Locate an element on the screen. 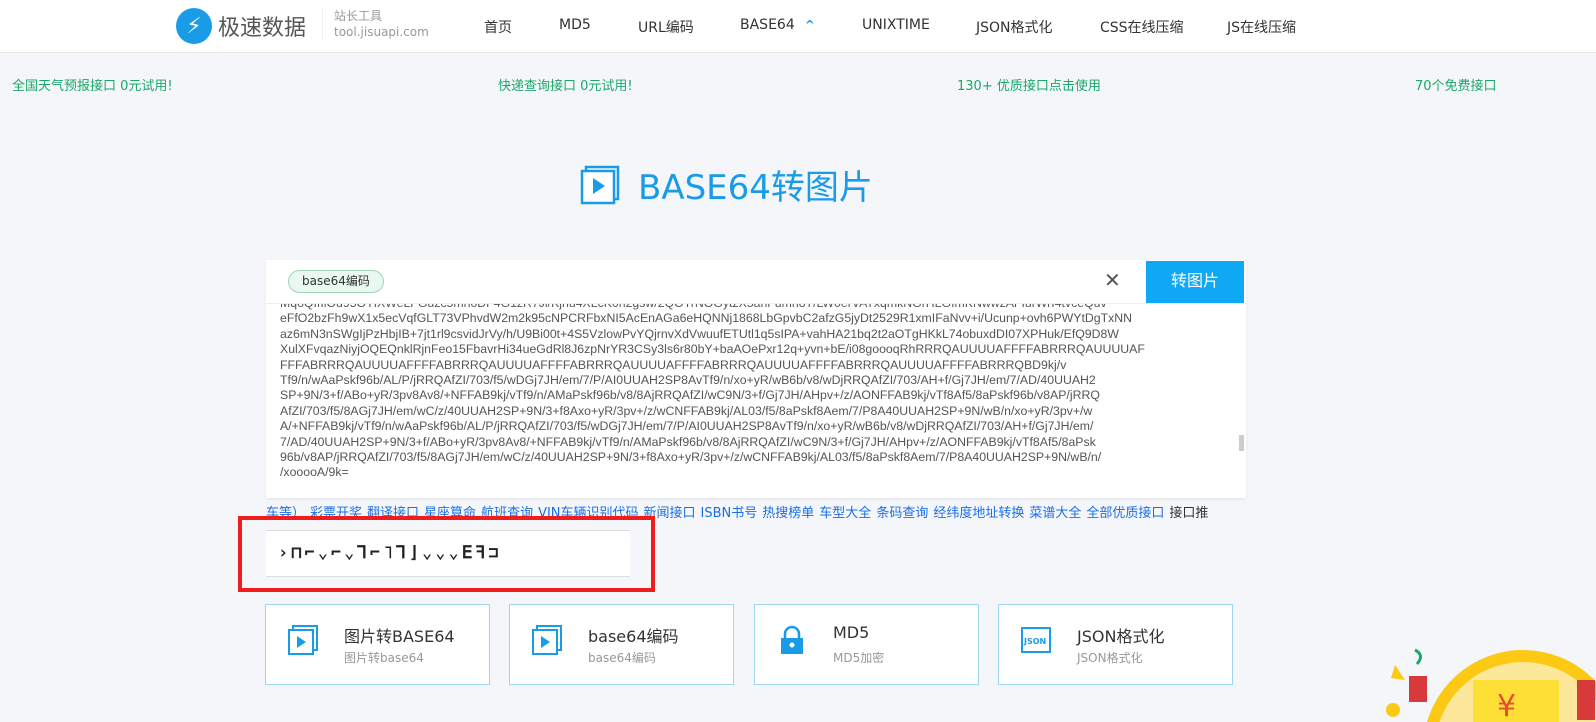 The image size is (1596, 722). card-desc: JSON格式化 is located at coordinates (1110, 658).